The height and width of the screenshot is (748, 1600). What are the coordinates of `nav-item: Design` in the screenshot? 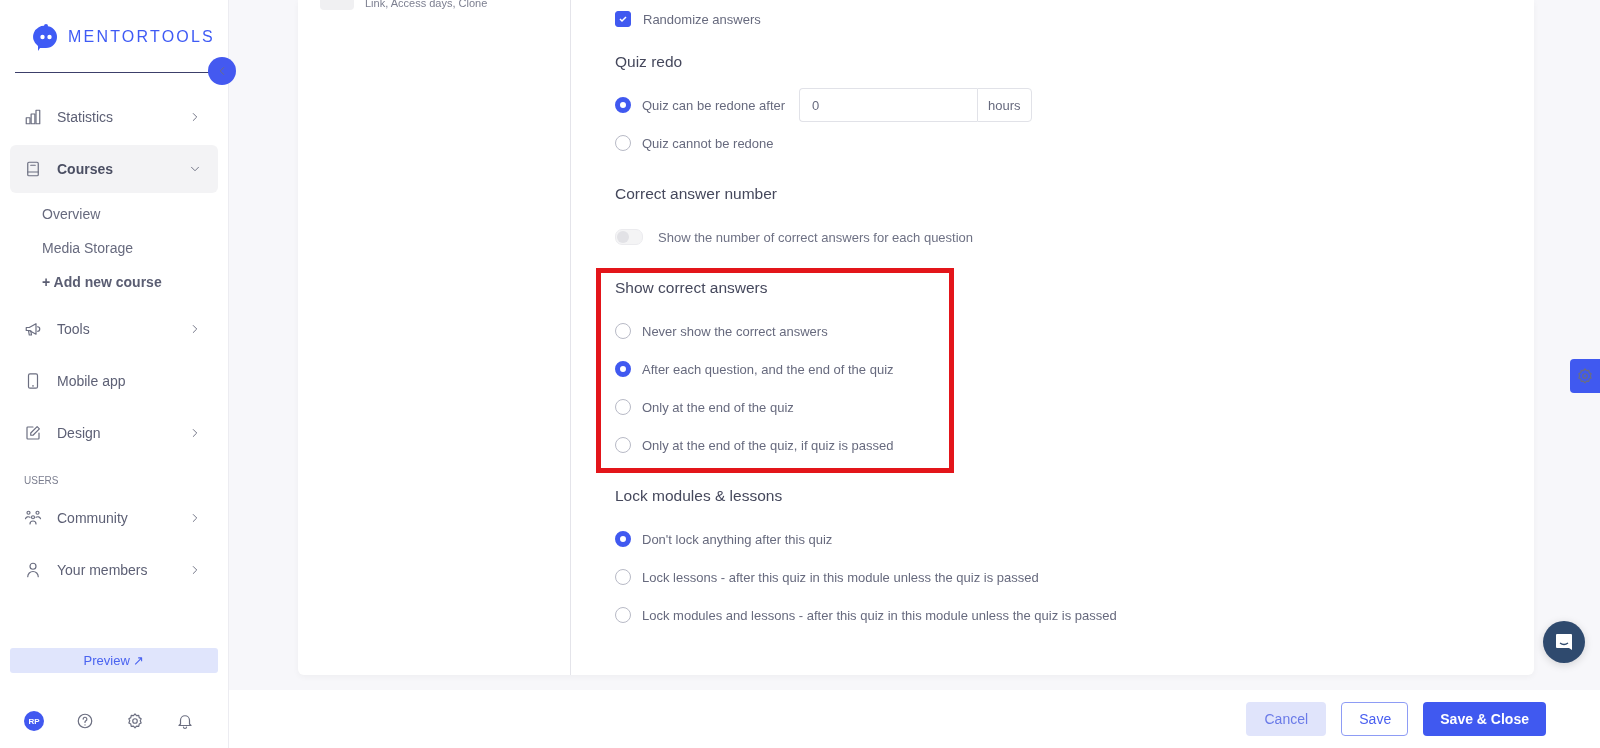 It's located at (114, 433).